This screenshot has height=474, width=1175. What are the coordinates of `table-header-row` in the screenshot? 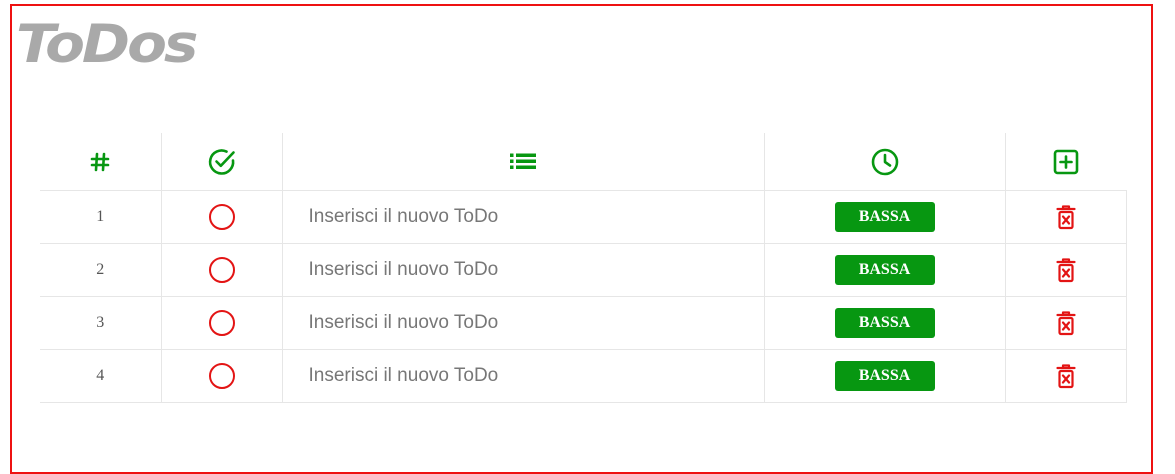 It's located at (583, 162).